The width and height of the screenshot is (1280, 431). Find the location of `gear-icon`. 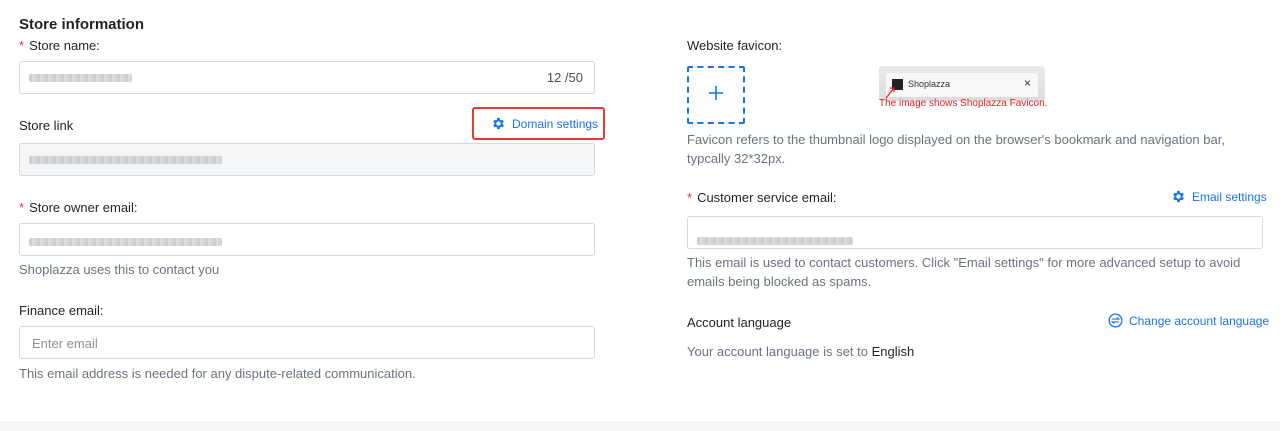

gear-icon is located at coordinates (1178, 196).